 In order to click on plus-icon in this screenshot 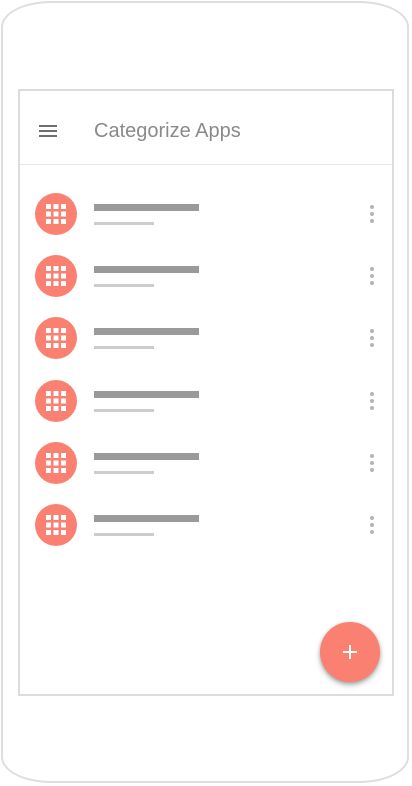, I will do `click(350, 652)`.